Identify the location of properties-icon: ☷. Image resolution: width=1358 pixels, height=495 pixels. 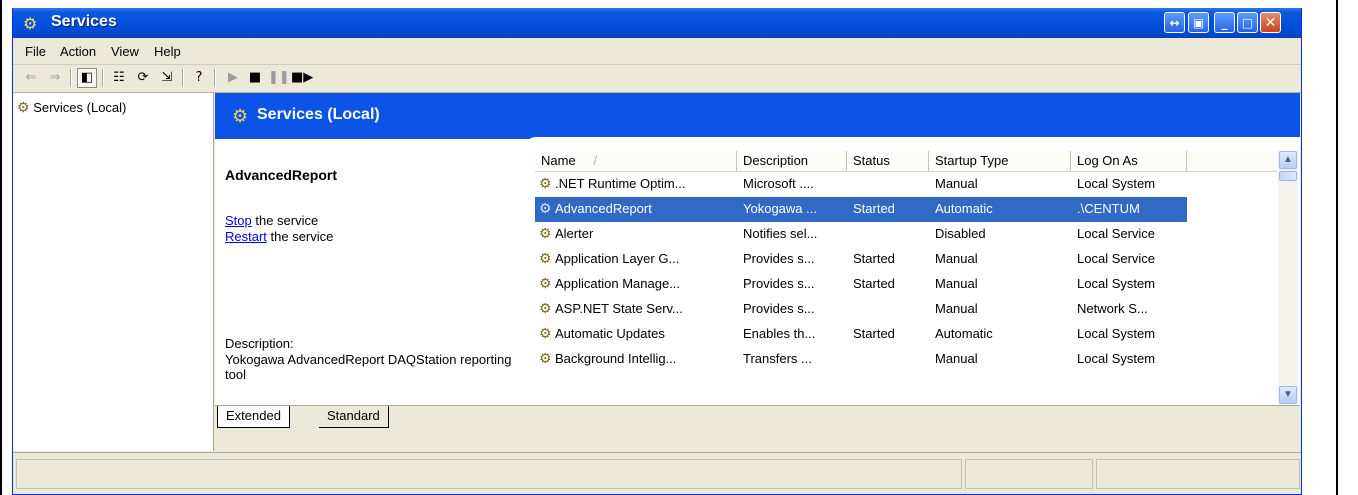
(119, 78).